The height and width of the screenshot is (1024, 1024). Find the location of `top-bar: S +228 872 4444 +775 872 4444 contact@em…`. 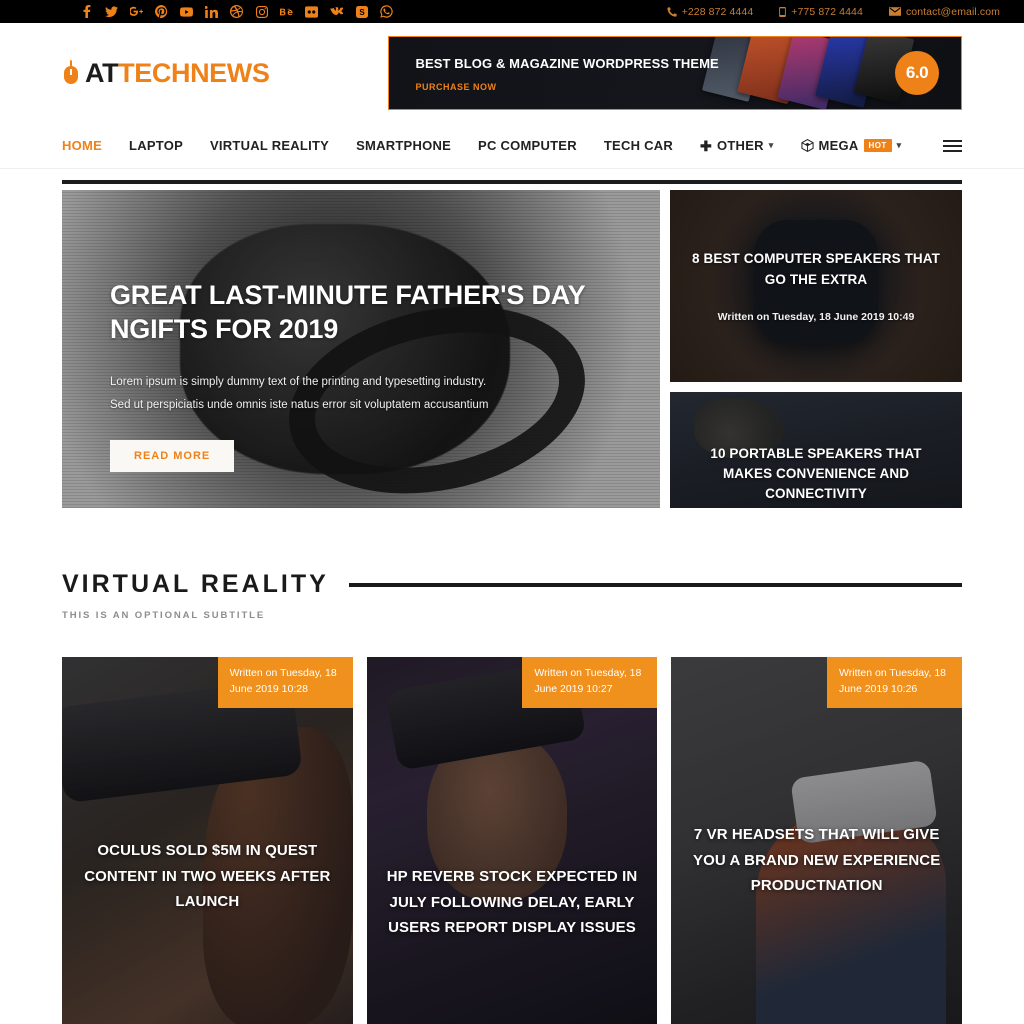

top-bar: S +228 872 4444 +775 872 4444 contact@em… is located at coordinates (512, 11).